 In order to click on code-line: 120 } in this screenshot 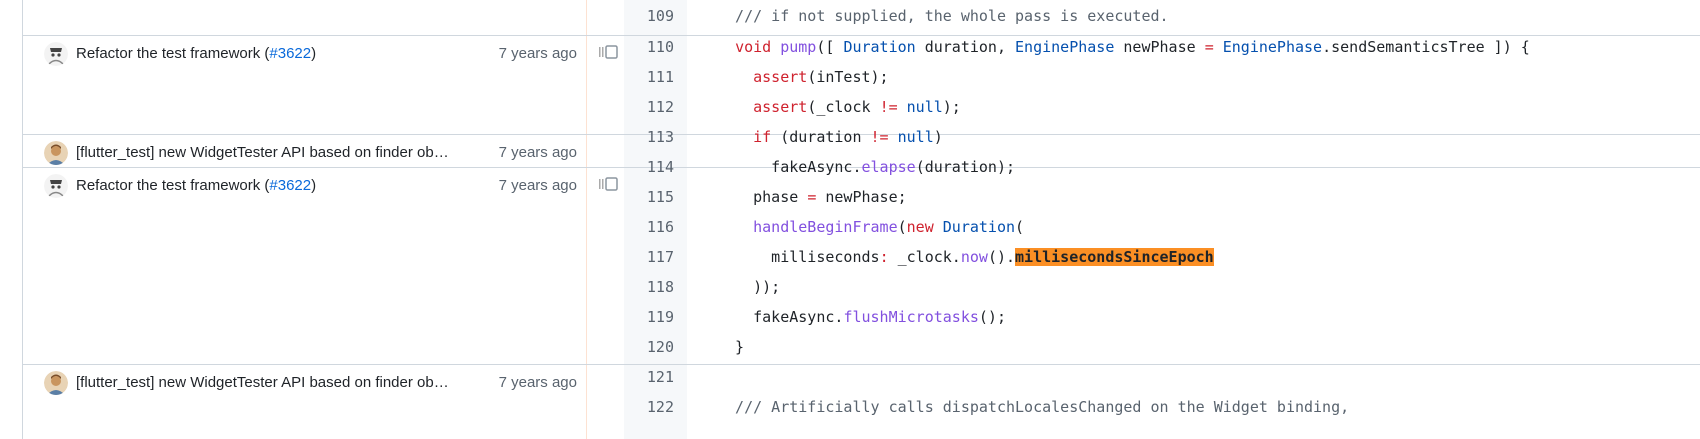, I will do `click(1162, 347)`.